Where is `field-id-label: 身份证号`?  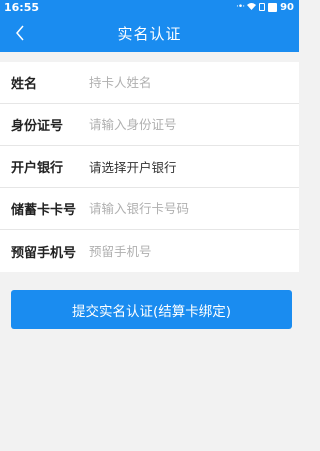
field-id-label: 身份证号 is located at coordinates (37, 126).